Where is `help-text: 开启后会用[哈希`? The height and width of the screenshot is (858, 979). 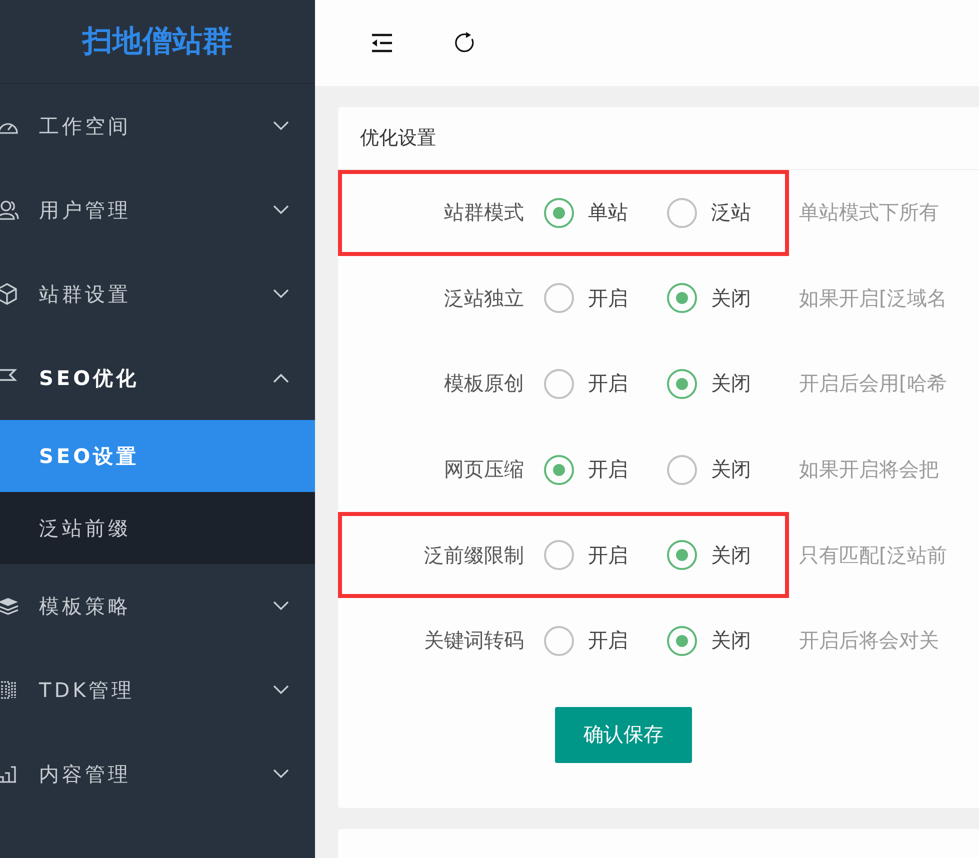
help-text: 开启后会用[哈希 is located at coordinates (873, 384).